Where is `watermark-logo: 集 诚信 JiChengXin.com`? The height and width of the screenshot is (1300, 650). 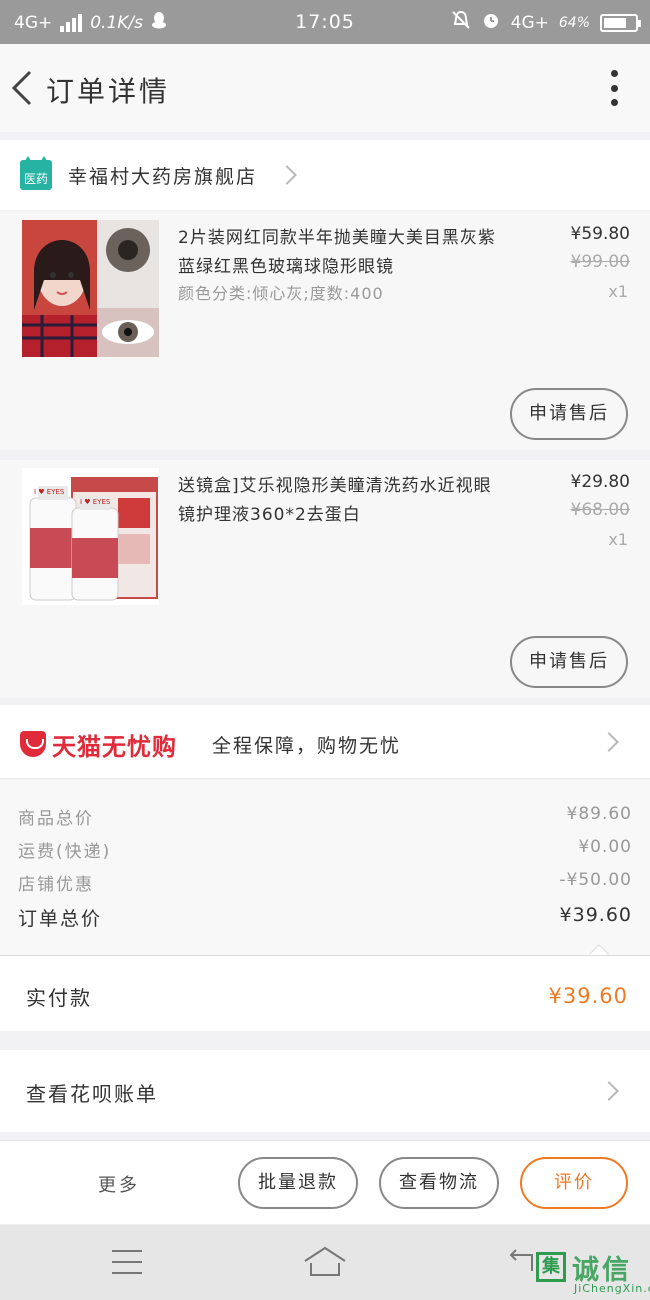
watermark-logo: 集 诚信 JiChengXin.com is located at coordinates (592, 1274).